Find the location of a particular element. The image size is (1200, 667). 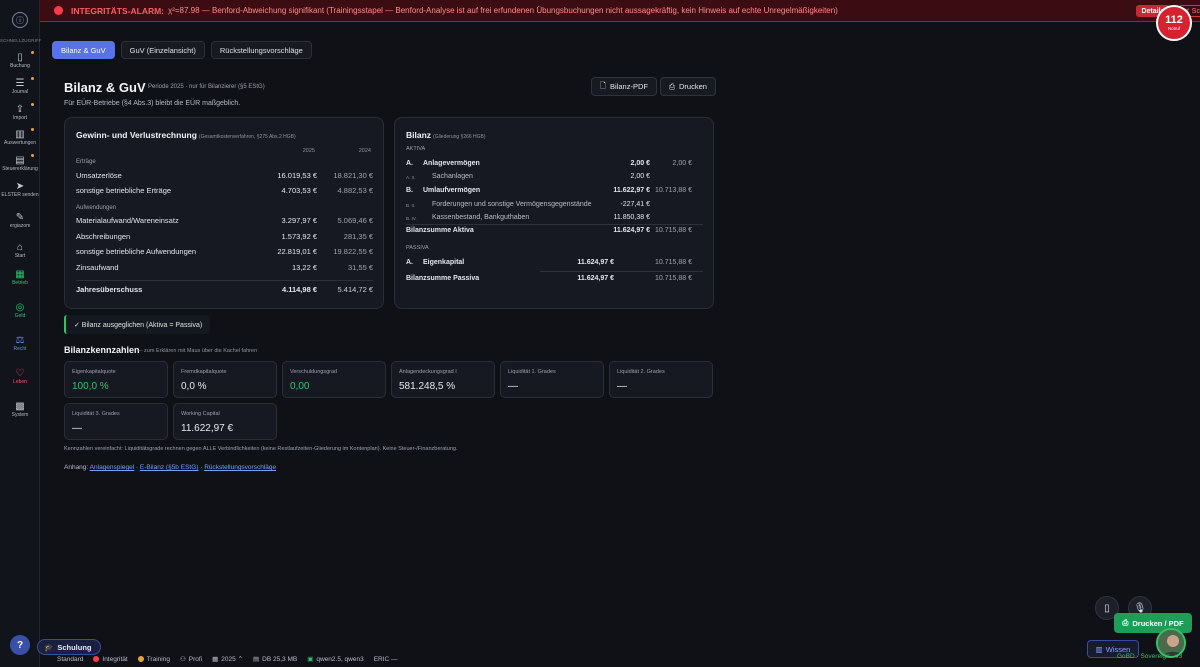

table-row: B. Umlaufvermögen 11.622,97 €10.713,88 € is located at coordinates (549, 190).